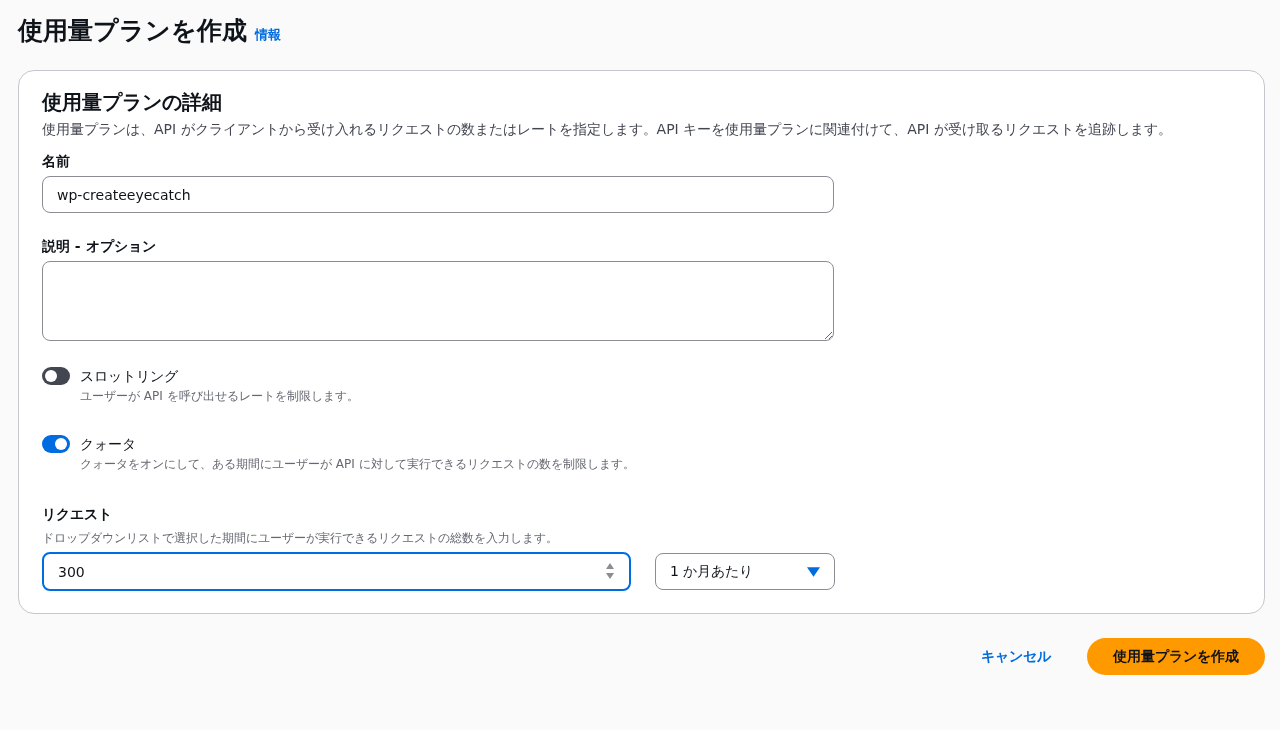  What do you see at coordinates (607, 129) in the screenshot?
I see `panel-description: 使用量プランは、API がクライアントから受け入れるリクエストの数またはレートを指定します。API キーを使用量プランに関連付けて、API が受け取るリクエストを追跡します。` at bounding box center [607, 129].